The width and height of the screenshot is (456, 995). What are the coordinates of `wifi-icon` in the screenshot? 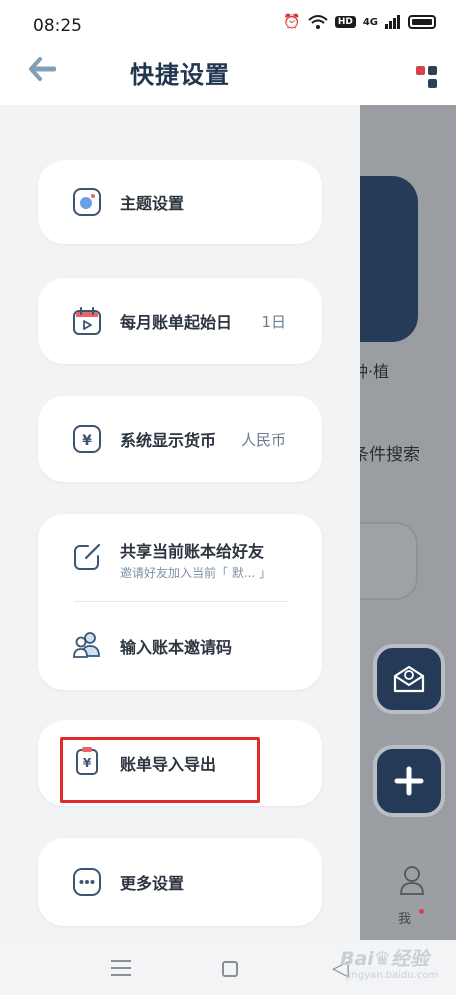 It's located at (318, 22).